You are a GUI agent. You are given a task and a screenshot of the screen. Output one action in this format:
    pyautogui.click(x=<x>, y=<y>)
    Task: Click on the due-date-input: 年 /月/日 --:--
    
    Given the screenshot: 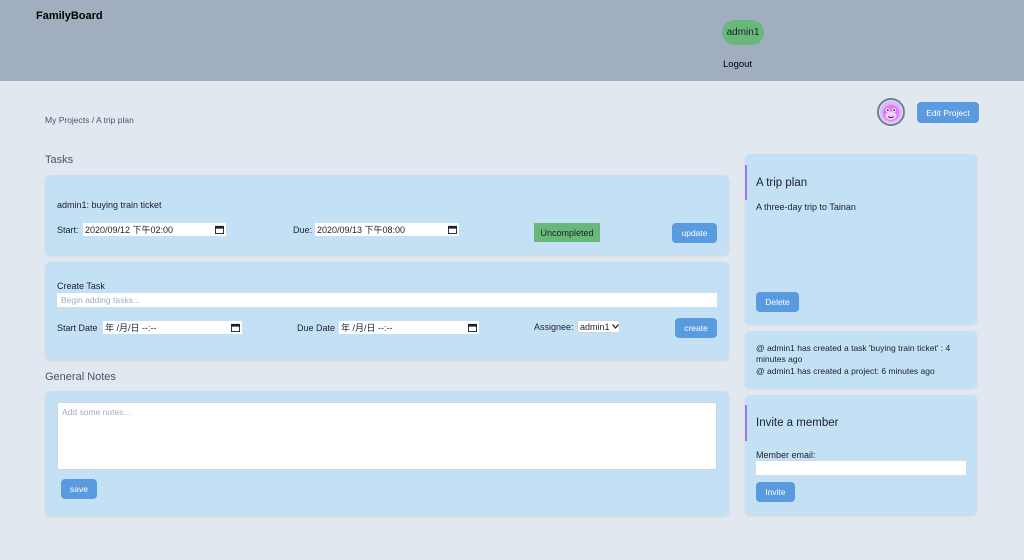 What is the action you would take?
    pyautogui.click(x=409, y=327)
    